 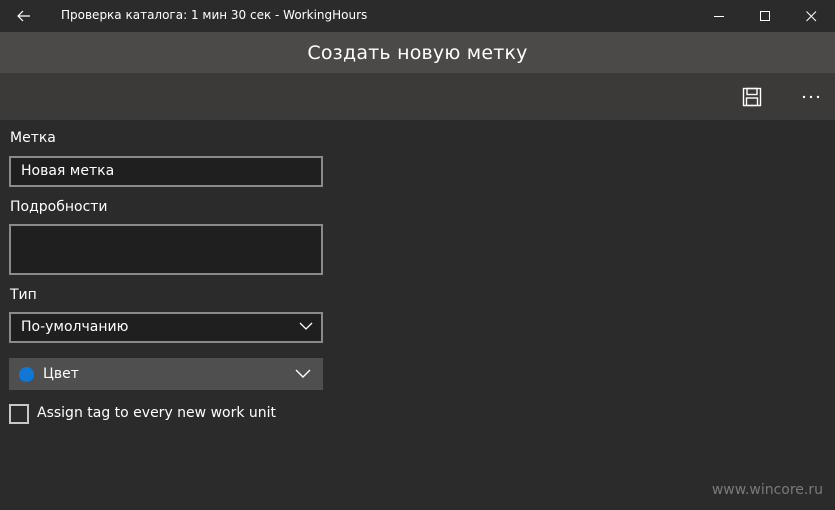 I want to click on back-button, so click(x=24, y=16).